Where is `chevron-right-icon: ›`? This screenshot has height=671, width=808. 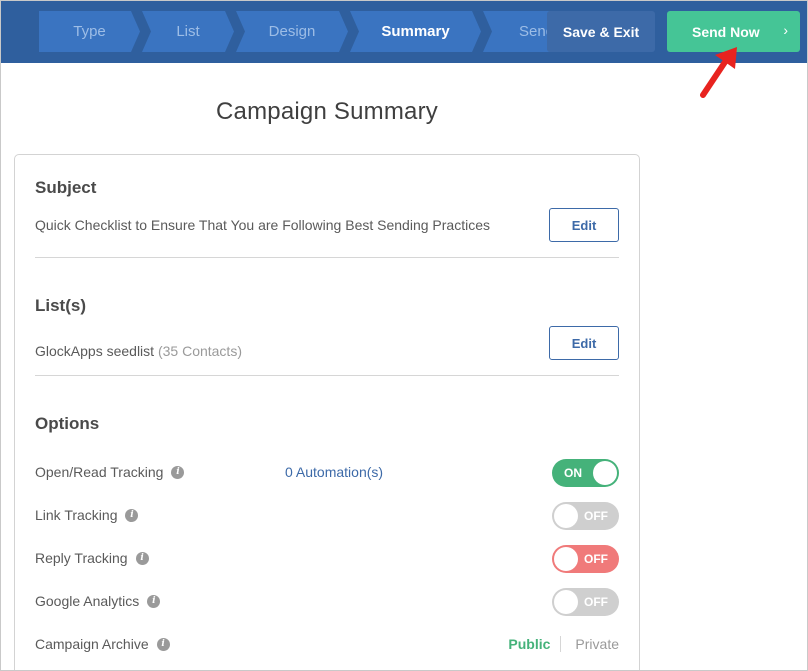 chevron-right-icon: › is located at coordinates (785, 30).